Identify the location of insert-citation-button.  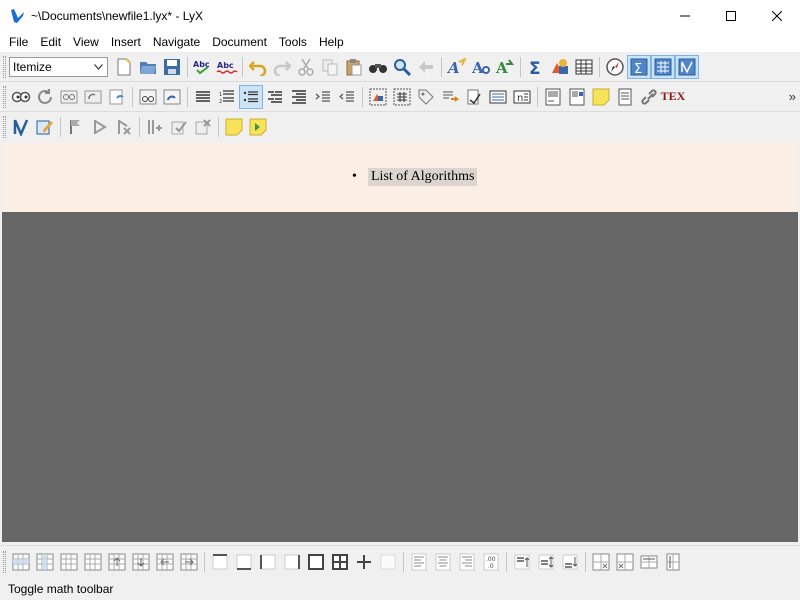
(474, 97).